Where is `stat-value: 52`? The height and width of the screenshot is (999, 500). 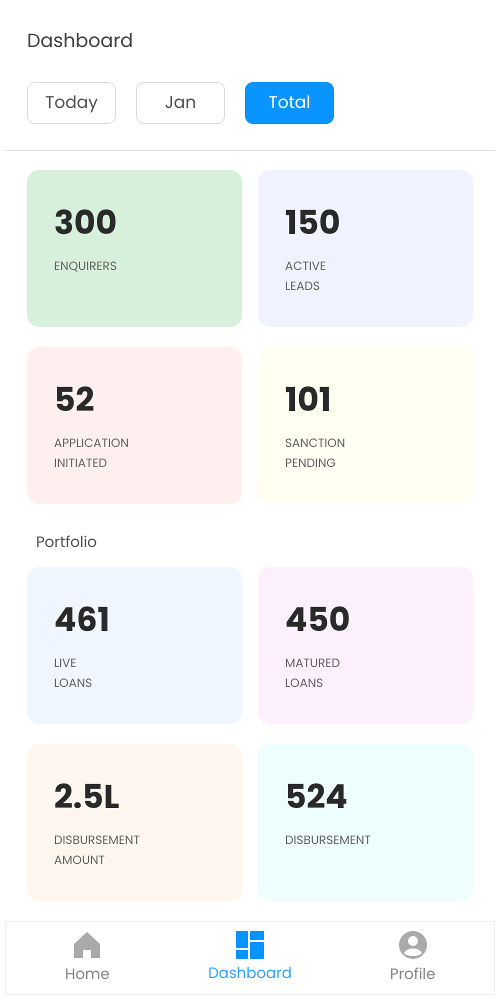
stat-value: 52 is located at coordinates (74, 400).